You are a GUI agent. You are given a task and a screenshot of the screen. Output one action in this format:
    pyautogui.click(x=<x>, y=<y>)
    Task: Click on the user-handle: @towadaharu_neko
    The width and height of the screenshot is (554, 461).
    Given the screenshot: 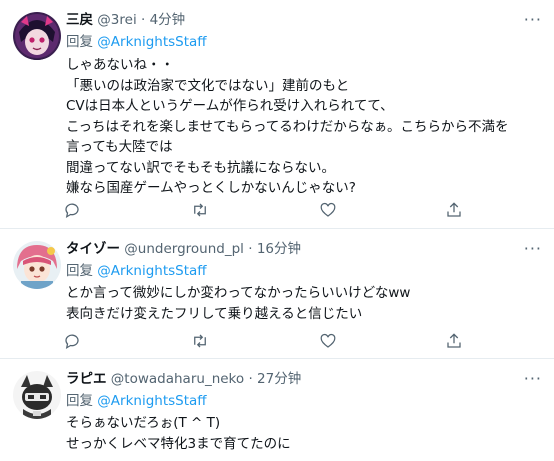 What is the action you would take?
    pyautogui.click(x=177, y=379)
    